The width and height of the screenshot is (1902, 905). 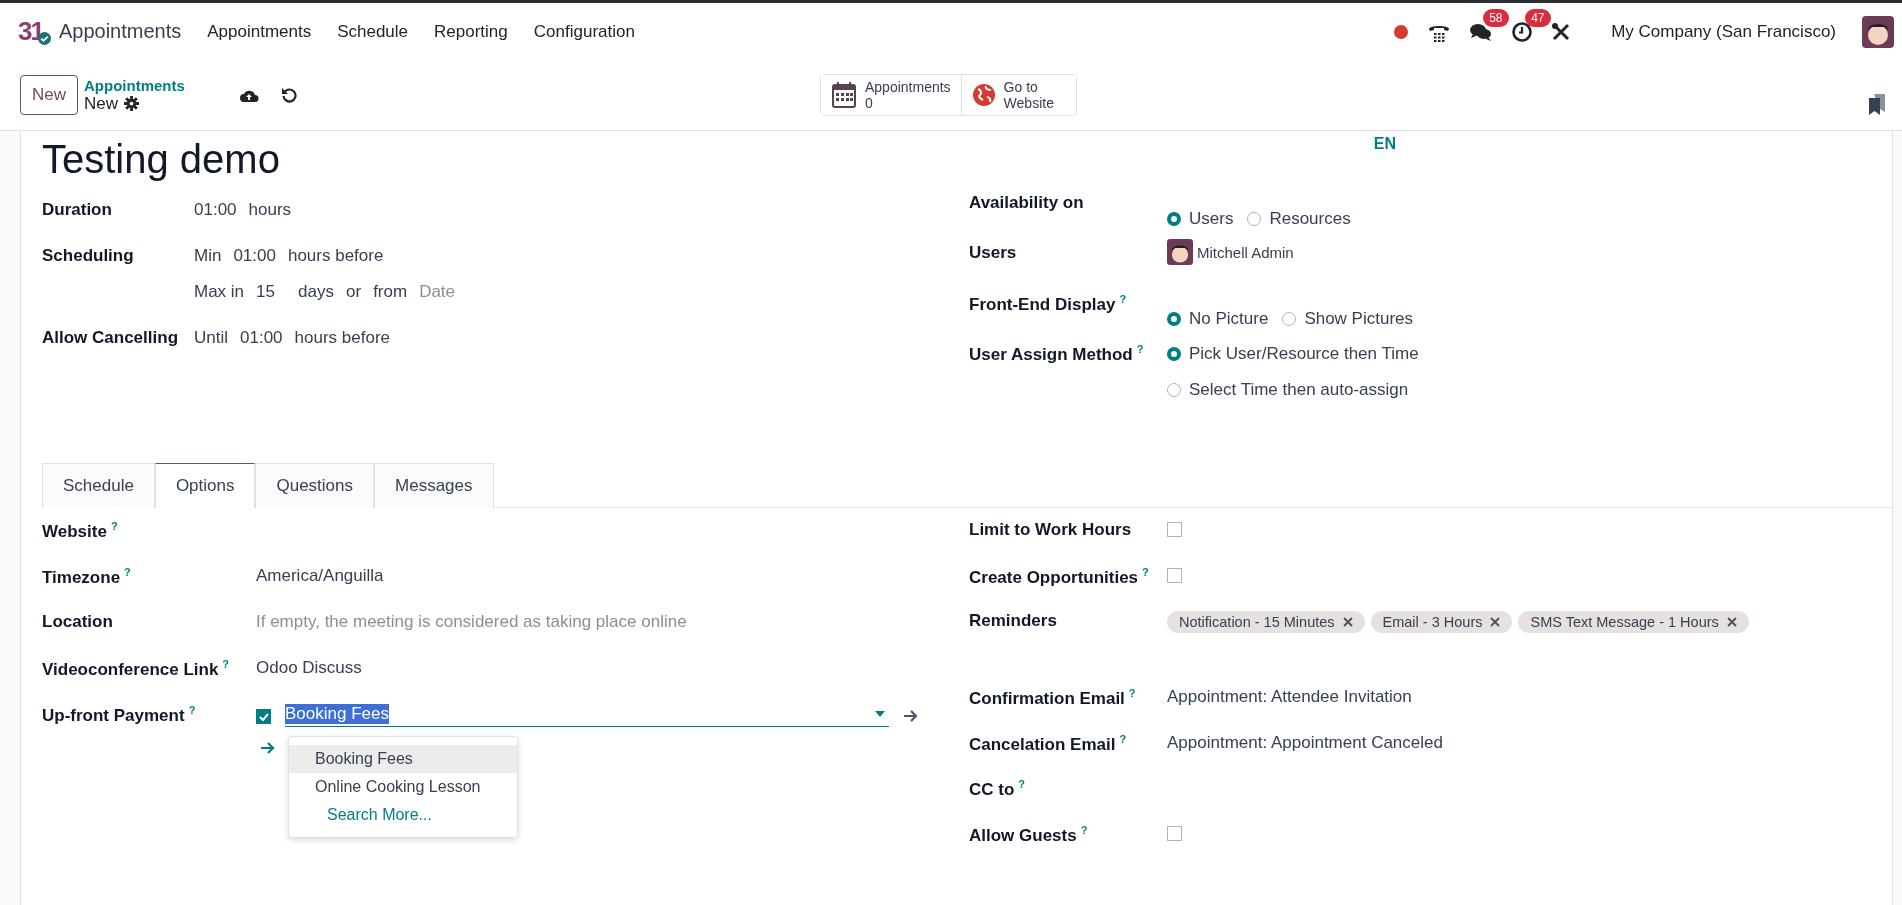 What do you see at coordinates (1538, 17) in the screenshot?
I see `notification-badge: 47` at bounding box center [1538, 17].